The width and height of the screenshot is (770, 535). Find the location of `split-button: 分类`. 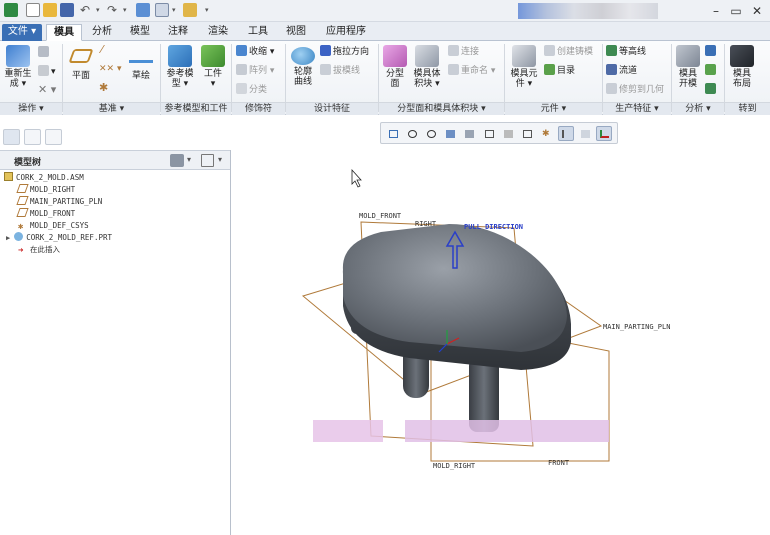

split-button: 分类 is located at coordinates (251, 89).